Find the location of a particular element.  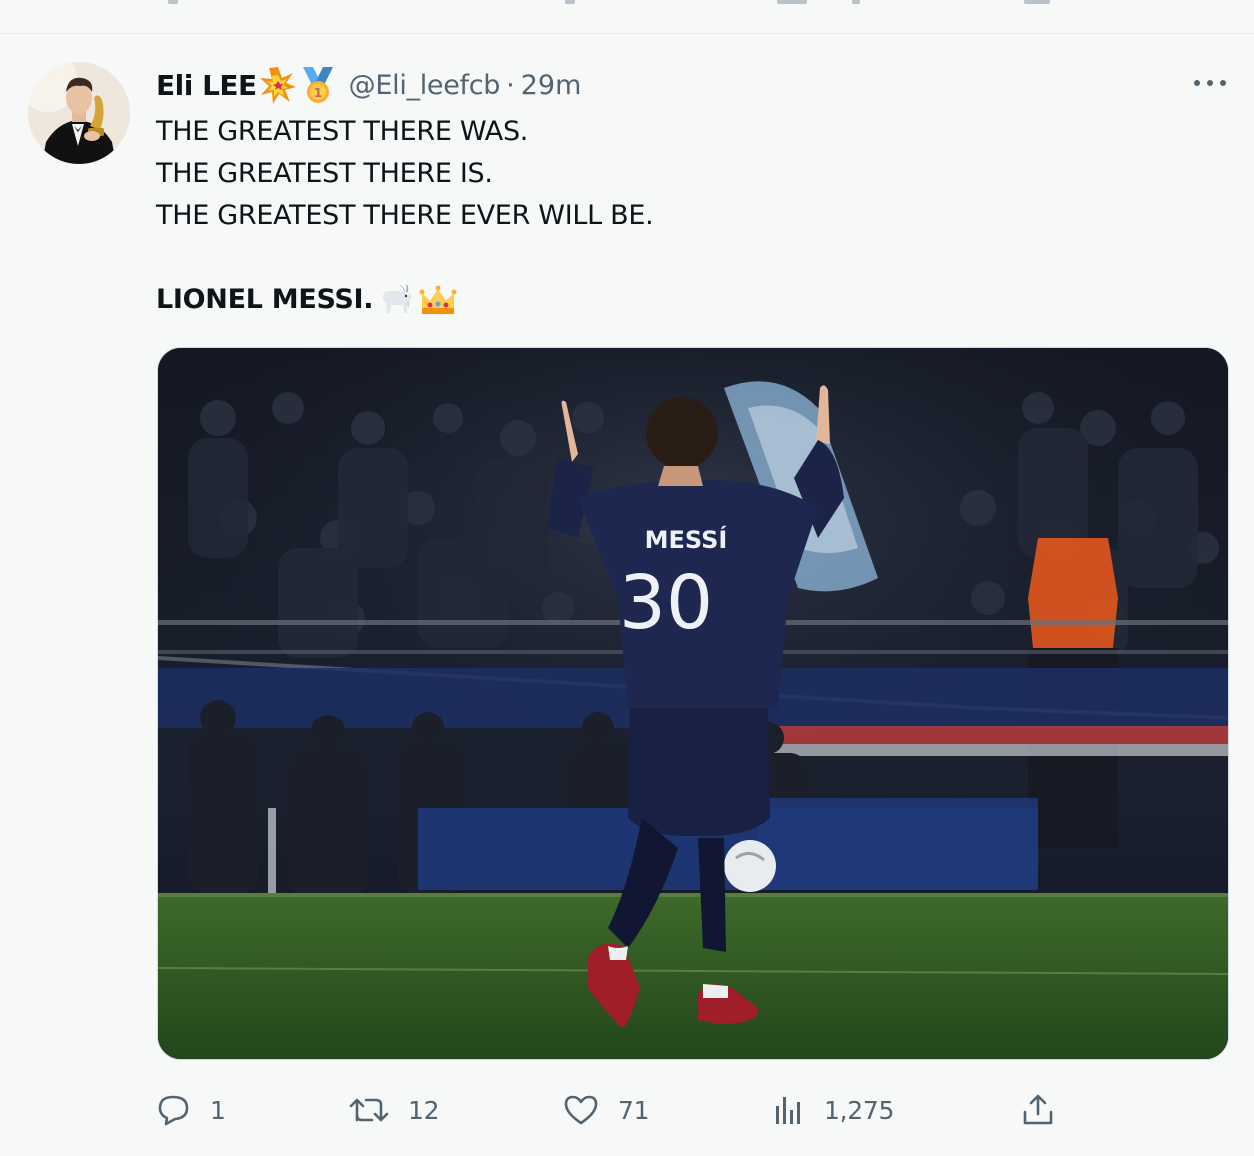

tweet-timestamp: 29m is located at coordinates (551, 85).